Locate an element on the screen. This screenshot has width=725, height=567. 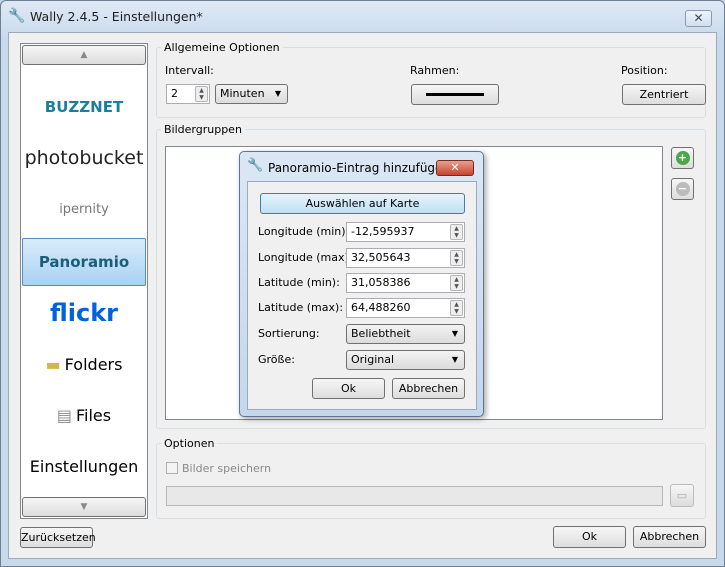
interval-unit-select: Minuten ▼ is located at coordinates (251, 94).